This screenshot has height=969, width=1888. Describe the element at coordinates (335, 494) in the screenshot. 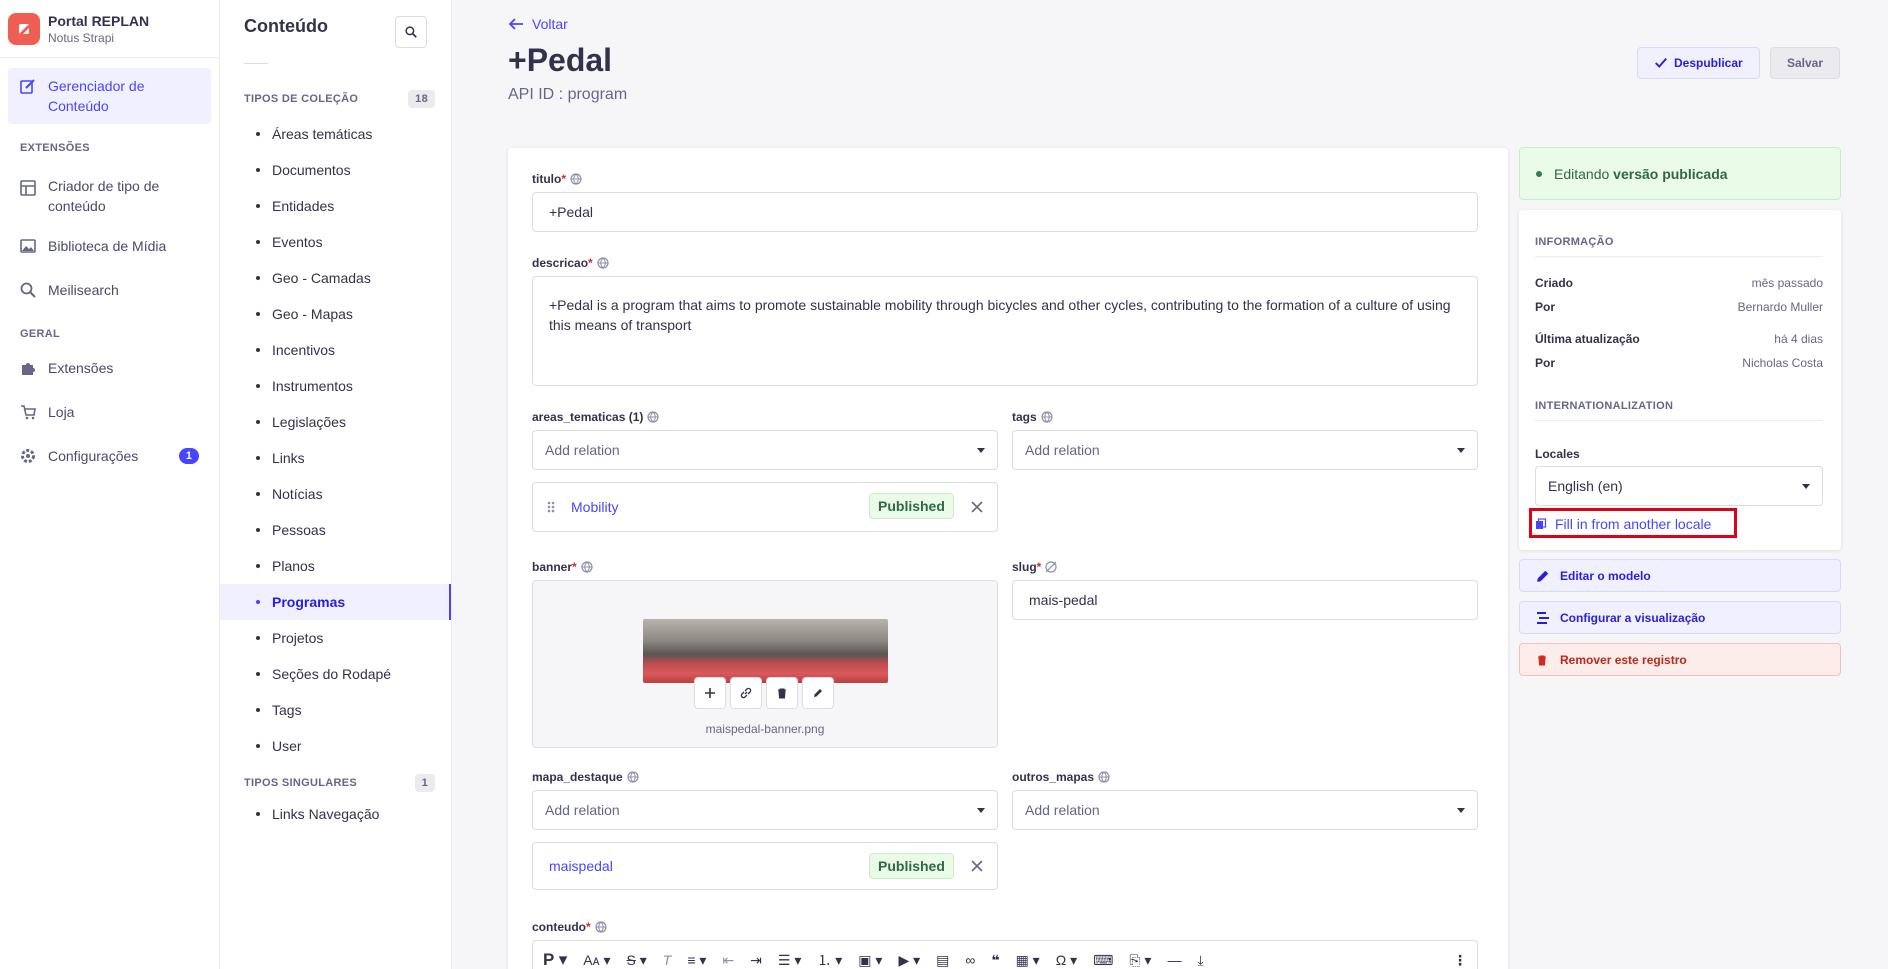

I see `subnav-item-not-cias: Notícias` at that location.